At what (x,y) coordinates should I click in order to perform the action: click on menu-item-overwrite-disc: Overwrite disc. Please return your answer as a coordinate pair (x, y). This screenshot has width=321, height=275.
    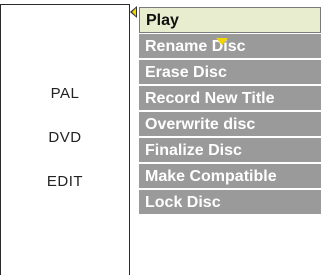
    Looking at the image, I should click on (230, 124).